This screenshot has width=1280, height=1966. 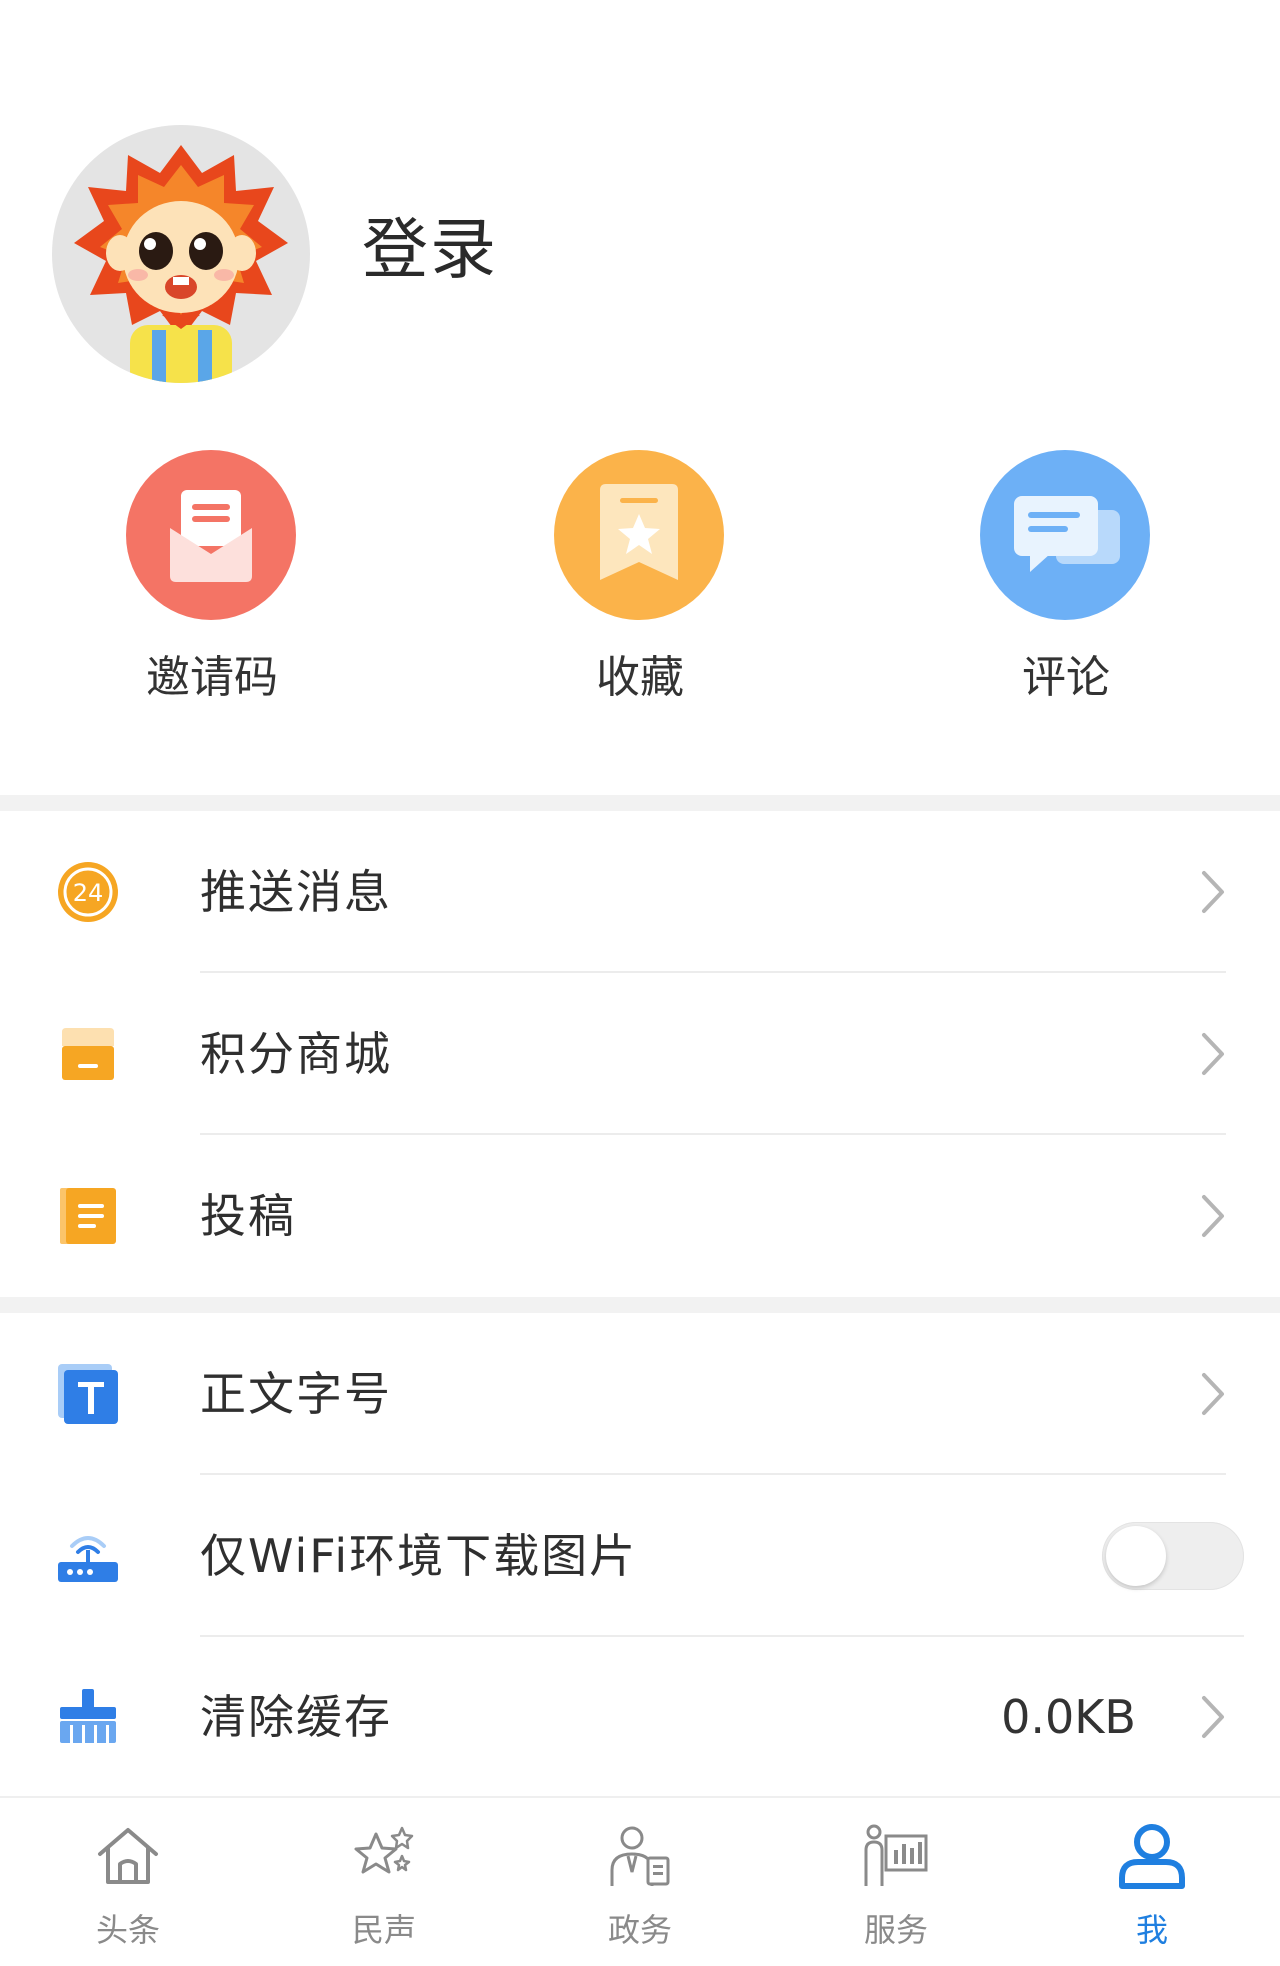 I want to click on stars-icon, so click(x=384, y=1850).